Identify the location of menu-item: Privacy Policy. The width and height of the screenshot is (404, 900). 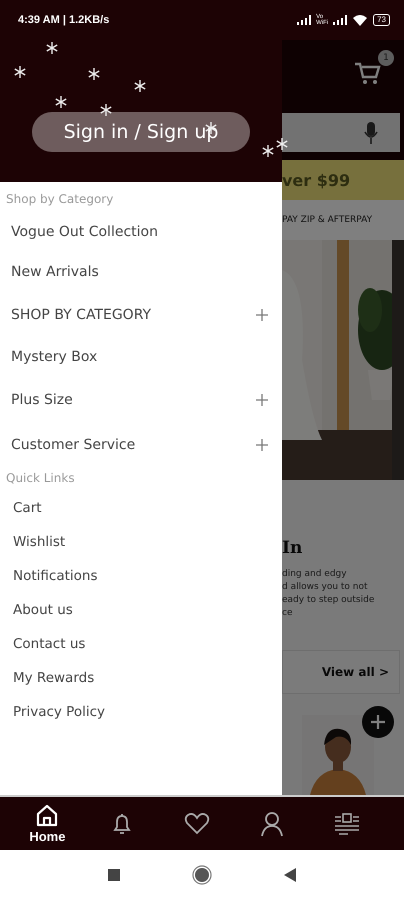
(141, 712).